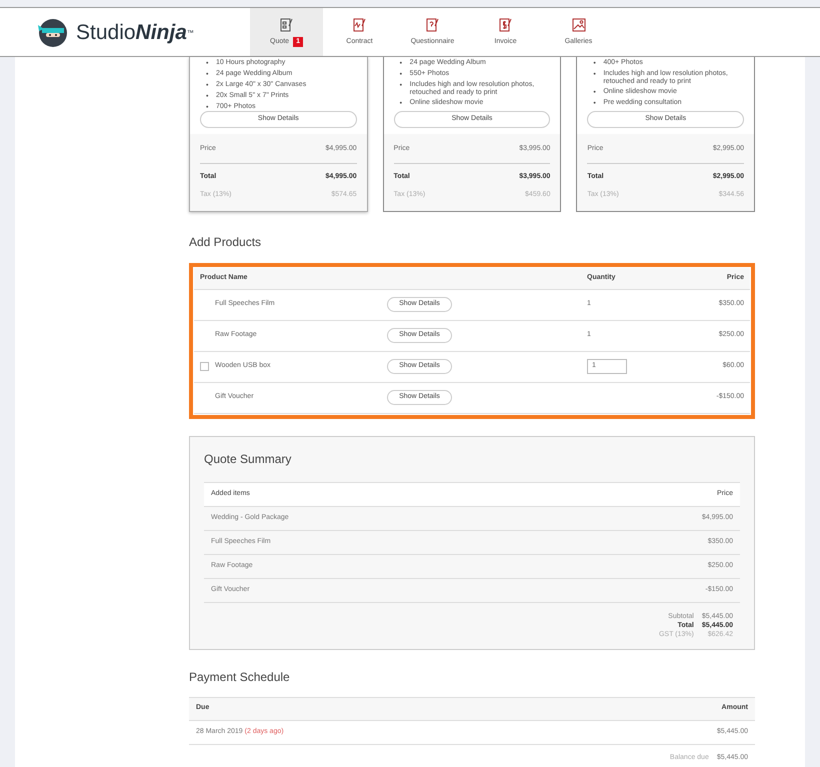 This screenshot has width=820, height=767. Describe the element at coordinates (240, 677) in the screenshot. I see `section-title: Payment Schedule` at that location.